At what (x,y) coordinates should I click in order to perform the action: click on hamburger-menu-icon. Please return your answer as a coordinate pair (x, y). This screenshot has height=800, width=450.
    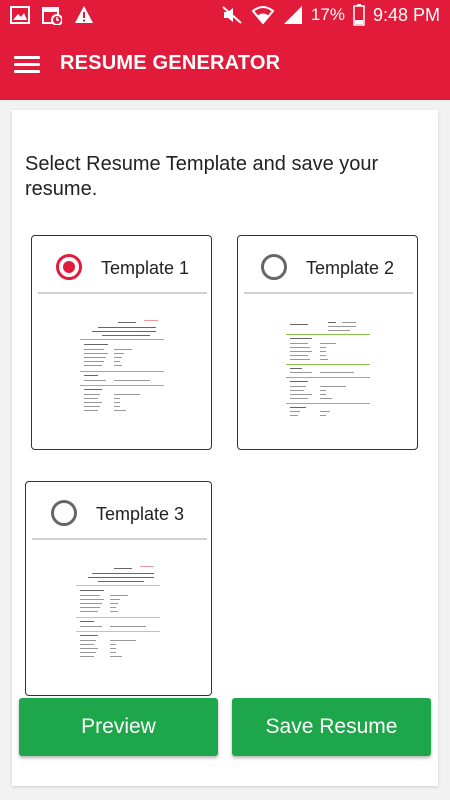
    Looking at the image, I should click on (27, 65).